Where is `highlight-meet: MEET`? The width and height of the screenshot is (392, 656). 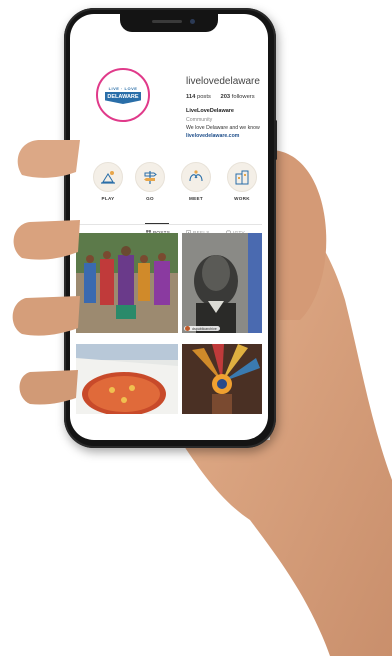
highlight-meet: MEET is located at coordinates (196, 181).